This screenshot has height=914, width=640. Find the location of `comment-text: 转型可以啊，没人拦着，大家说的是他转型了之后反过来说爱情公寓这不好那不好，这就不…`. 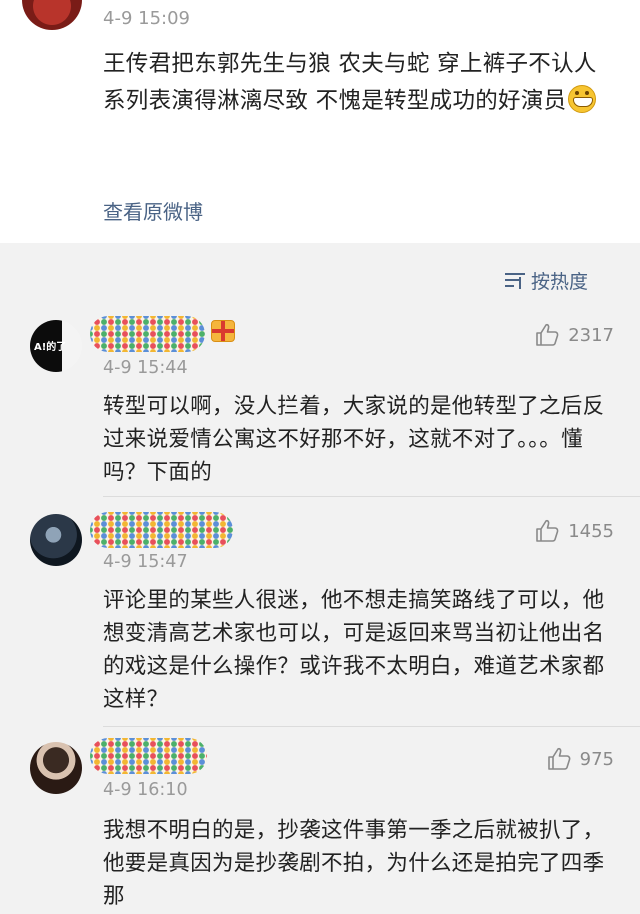

comment-text: 转型可以啊，没人拦着，大家说的是他转型了之后反过来说爱情公寓这不好那不好，这就不… is located at coordinates (354, 439).